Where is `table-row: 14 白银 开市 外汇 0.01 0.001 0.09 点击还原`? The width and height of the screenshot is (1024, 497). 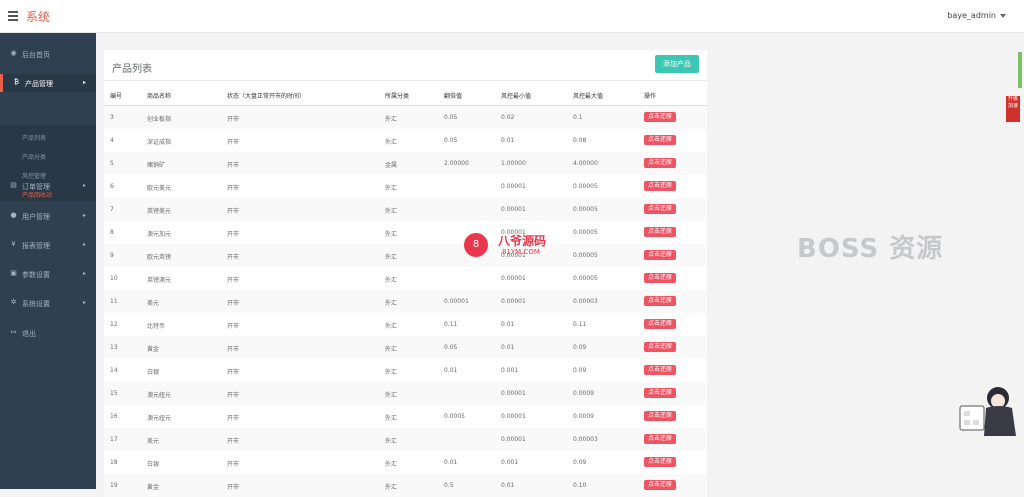 table-row: 14 白银 开市 外汇 0.01 0.001 0.09 点击还原 is located at coordinates (405, 370).